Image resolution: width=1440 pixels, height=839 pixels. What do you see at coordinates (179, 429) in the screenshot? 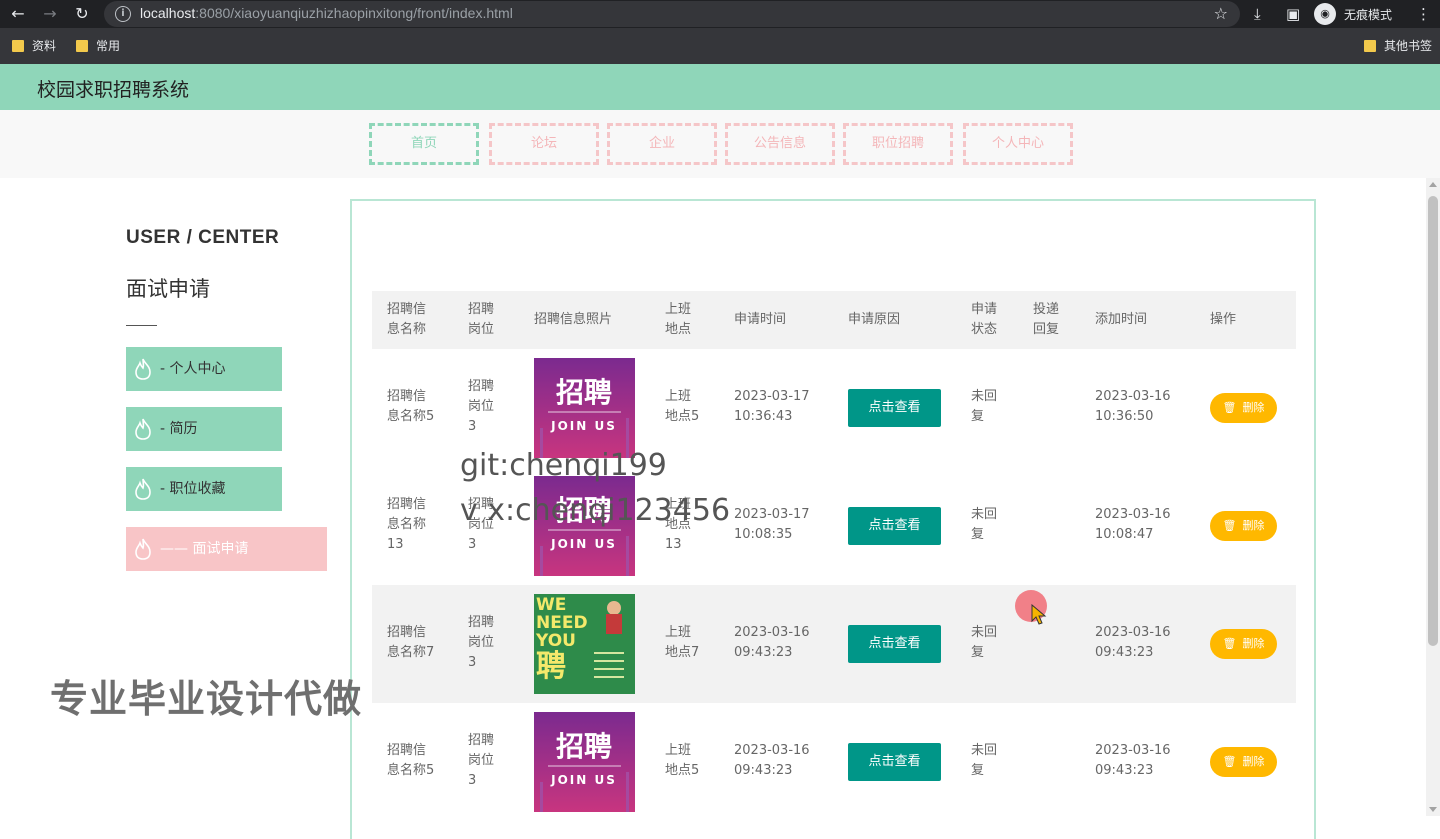
I see `sidebar-item-label: - 简历` at bounding box center [179, 429].